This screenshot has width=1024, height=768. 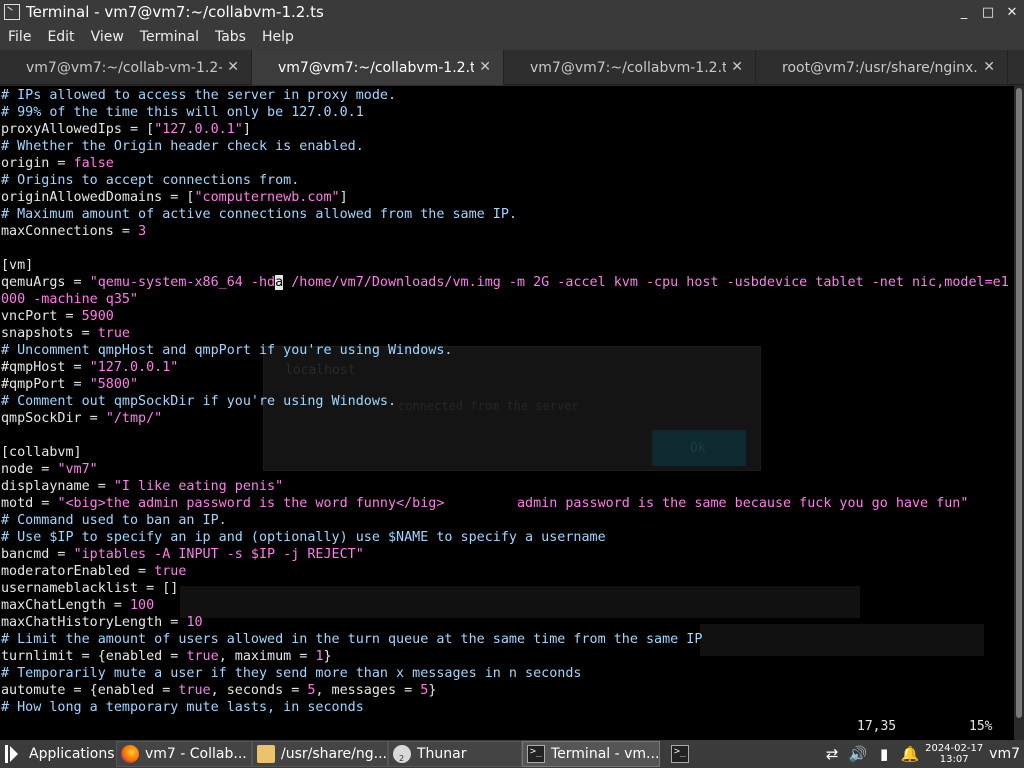 What do you see at coordinates (278, 37) in the screenshot?
I see `menu-help: Help` at bounding box center [278, 37].